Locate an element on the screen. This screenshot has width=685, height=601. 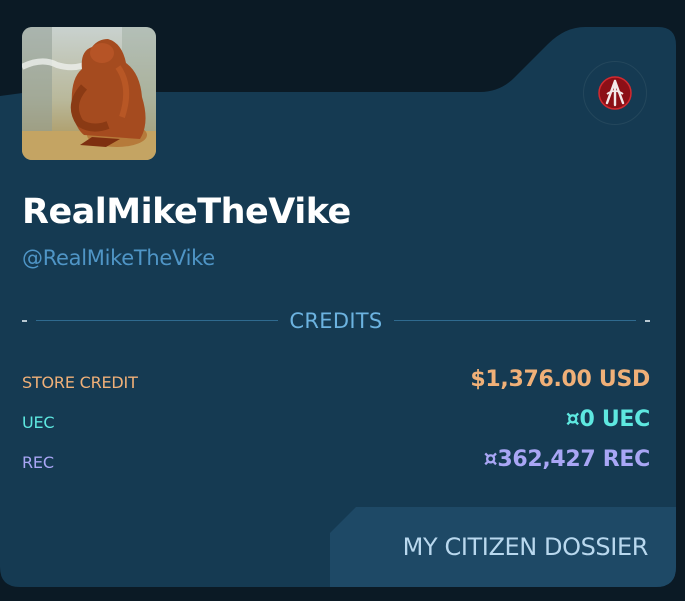
credit-value: ¤362,427 REC is located at coordinates (567, 459).